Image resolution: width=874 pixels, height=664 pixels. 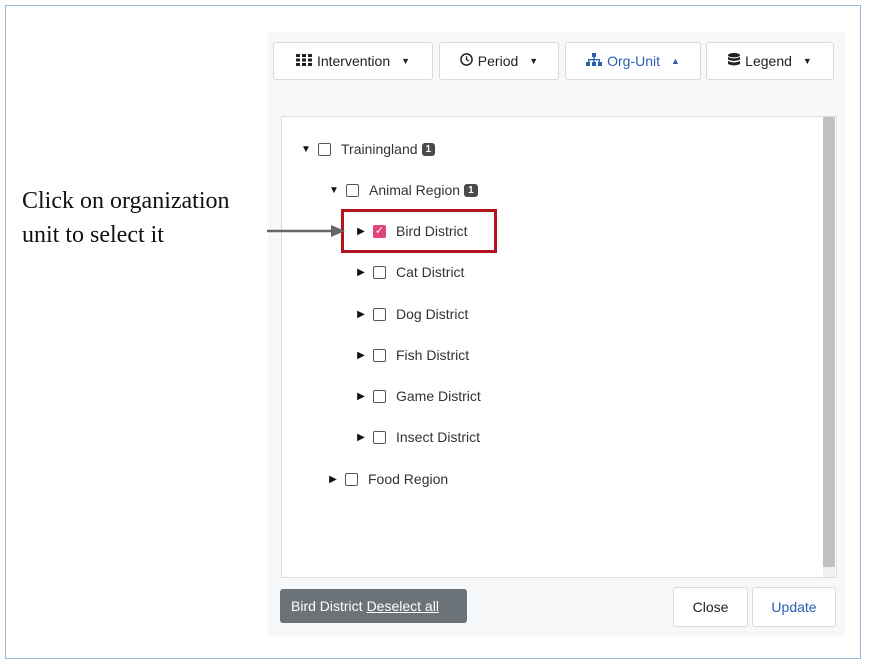 I want to click on deselect-all-link: Deselect all, so click(x=403, y=606).